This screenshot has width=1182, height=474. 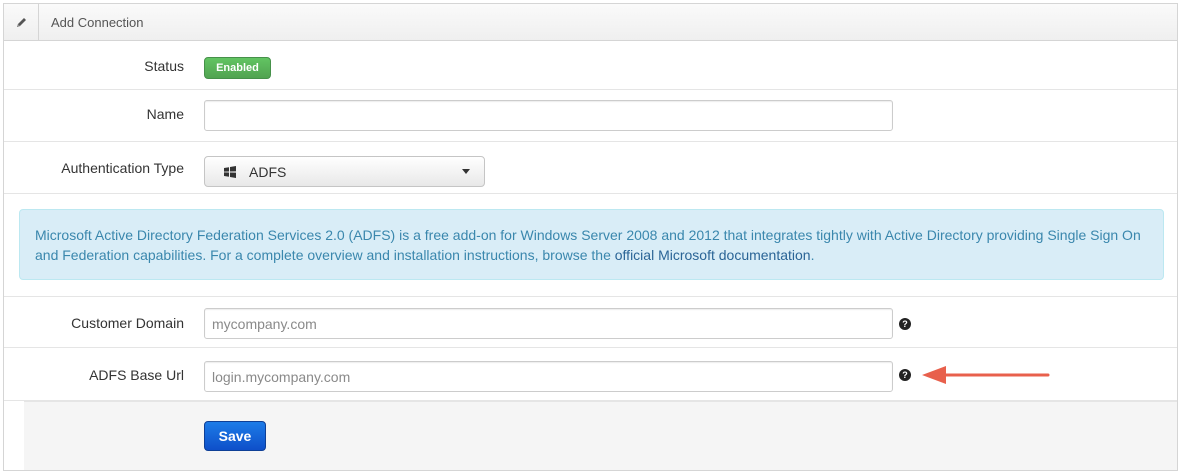 I want to click on chevron-down-icon, so click(x=466, y=171).